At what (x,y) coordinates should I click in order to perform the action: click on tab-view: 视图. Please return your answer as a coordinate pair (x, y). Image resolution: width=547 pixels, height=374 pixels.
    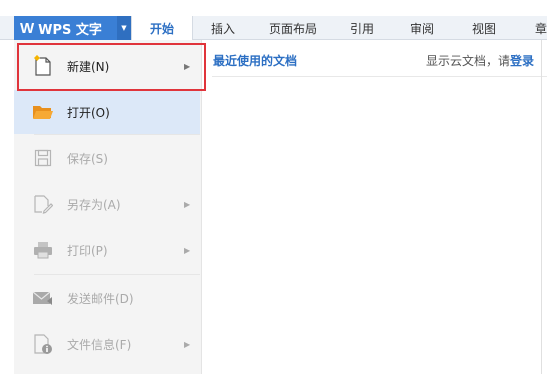
    Looking at the image, I should click on (484, 28).